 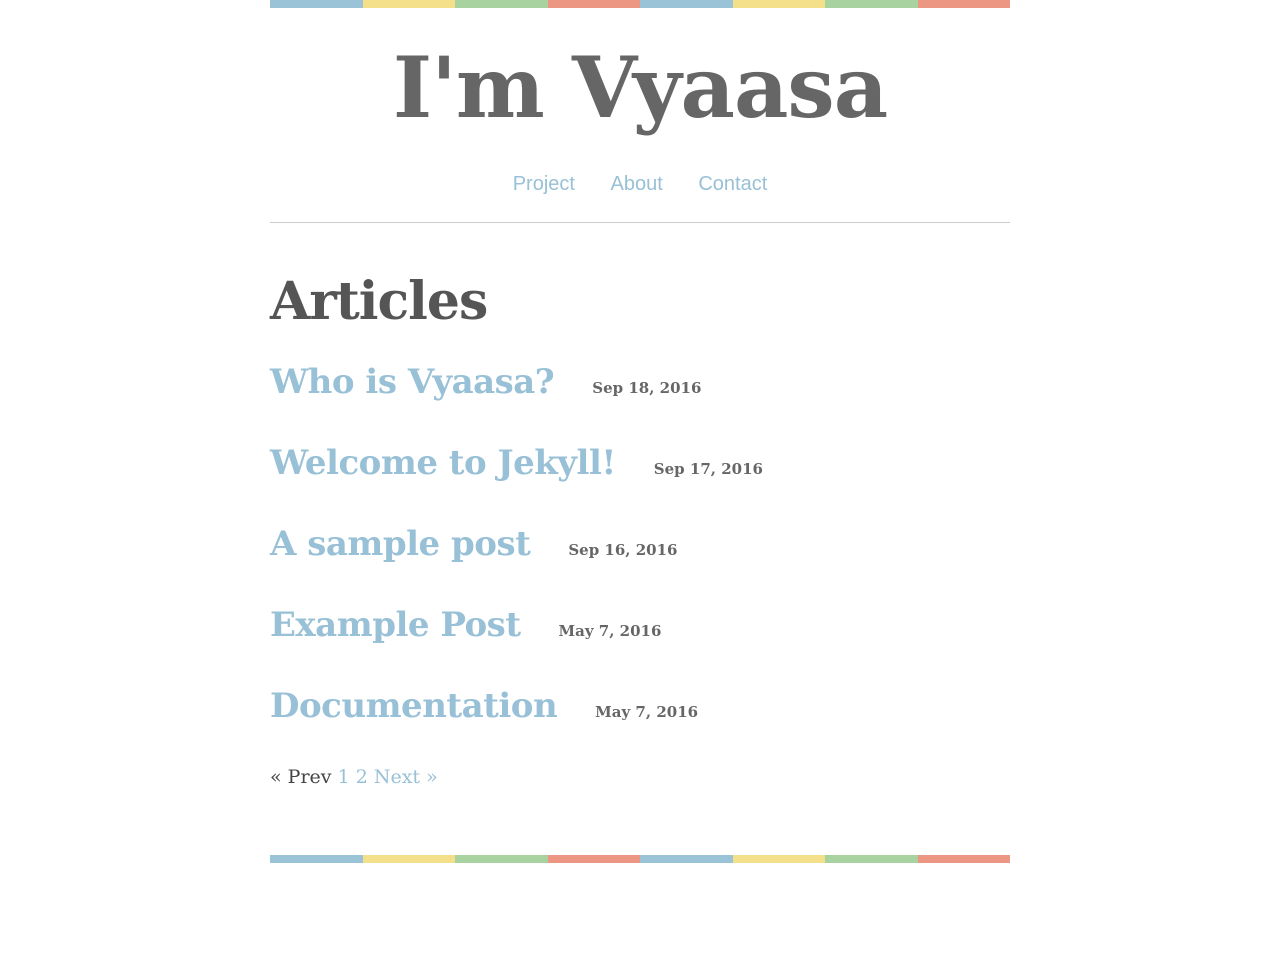 What do you see at coordinates (640, 643) in the screenshot?
I see `list-item: Example Post May 7, 2016` at bounding box center [640, 643].